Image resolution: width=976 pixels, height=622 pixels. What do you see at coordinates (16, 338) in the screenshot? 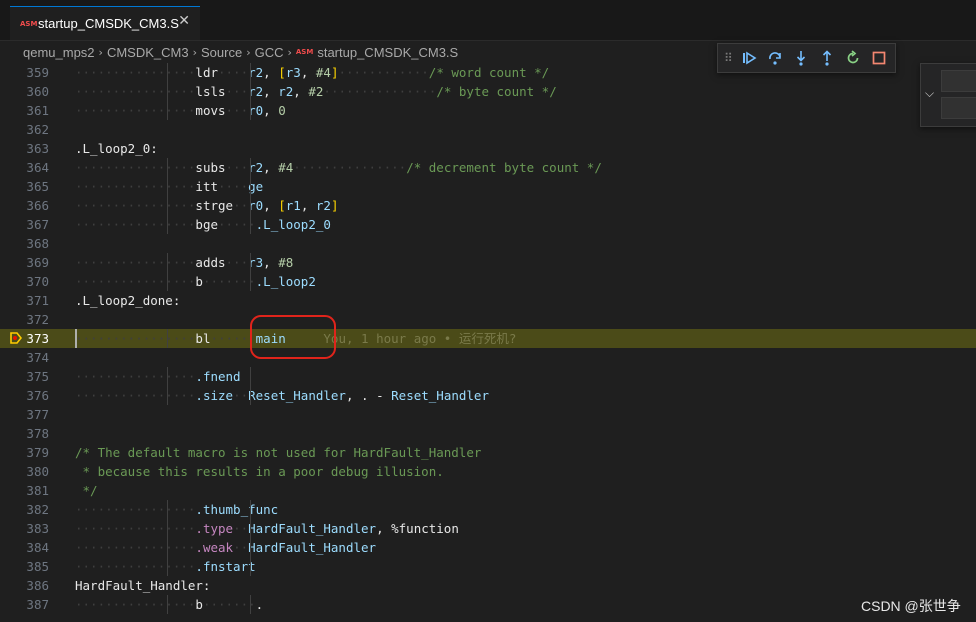
I see `breakpoint-arrow-icon` at bounding box center [16, 338].